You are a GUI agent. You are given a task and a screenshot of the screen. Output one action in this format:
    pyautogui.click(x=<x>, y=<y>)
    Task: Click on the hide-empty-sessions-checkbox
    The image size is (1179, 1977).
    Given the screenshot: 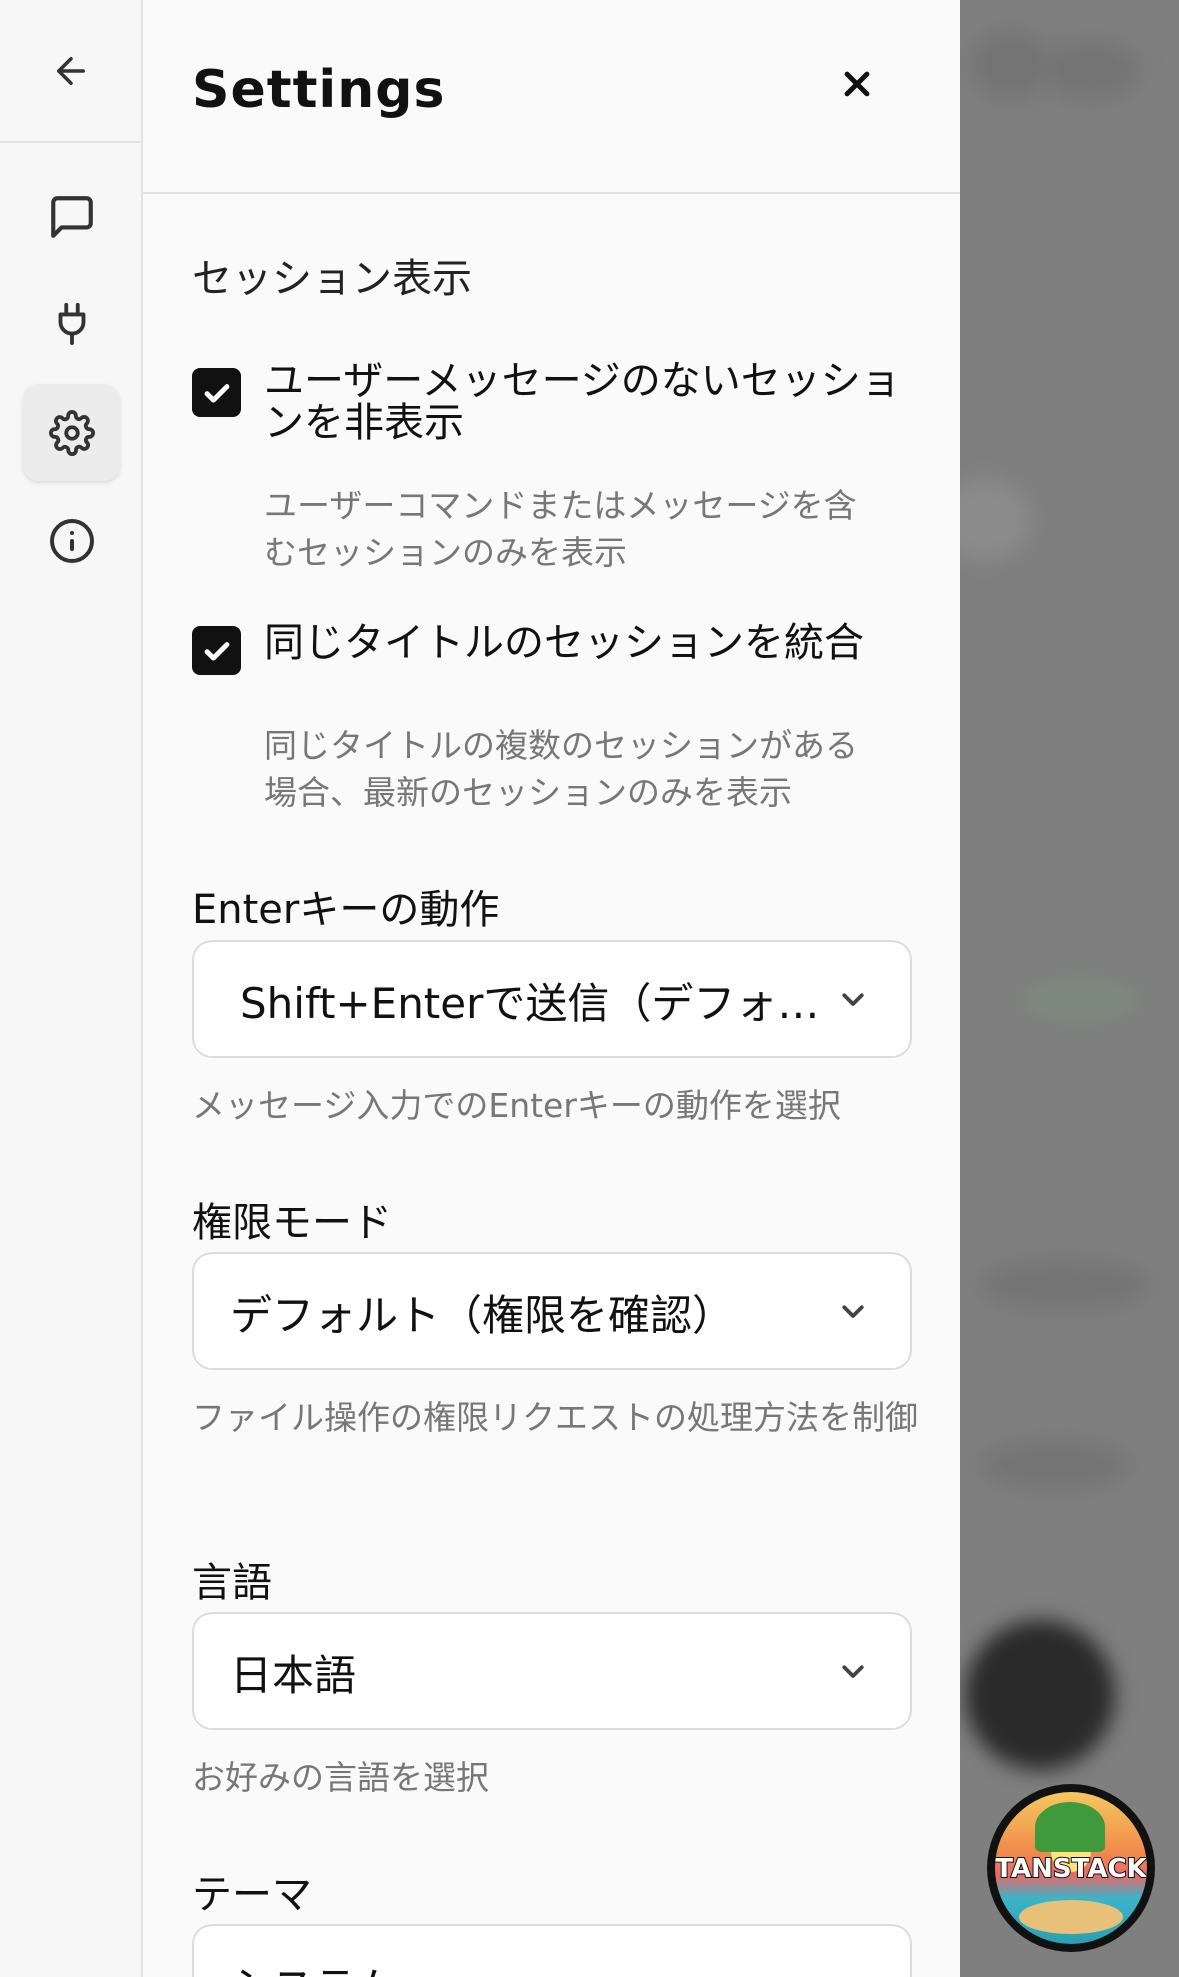 What is the action you would take?
    pyautogui.click(x=216, y=392)
    